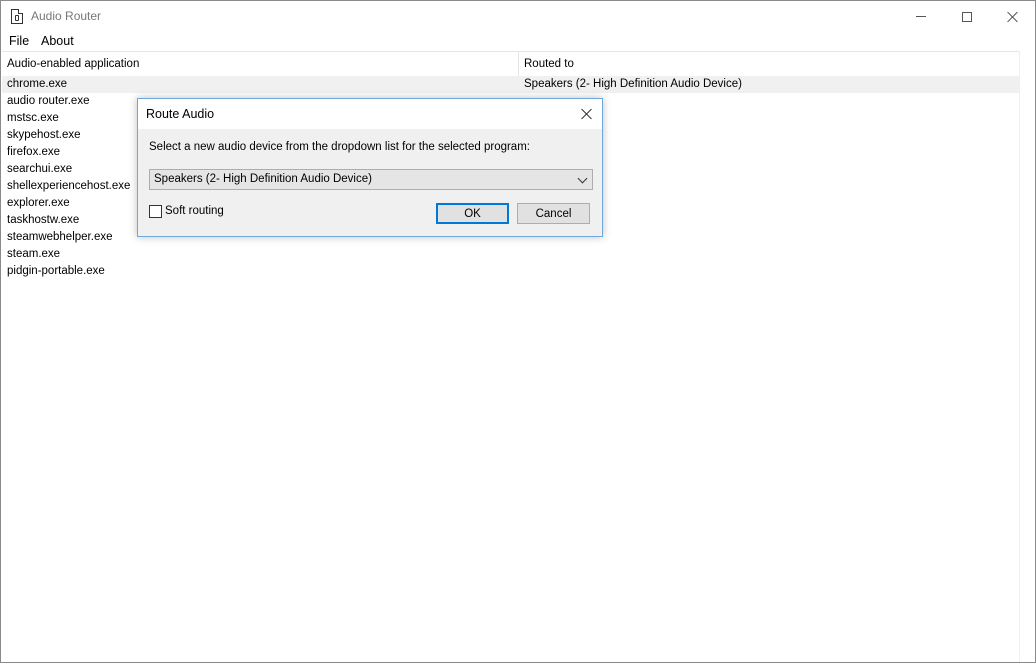  Describe the element at coordinates (1027, 356) in the screenshot. I see `list-right-edge` at that location.